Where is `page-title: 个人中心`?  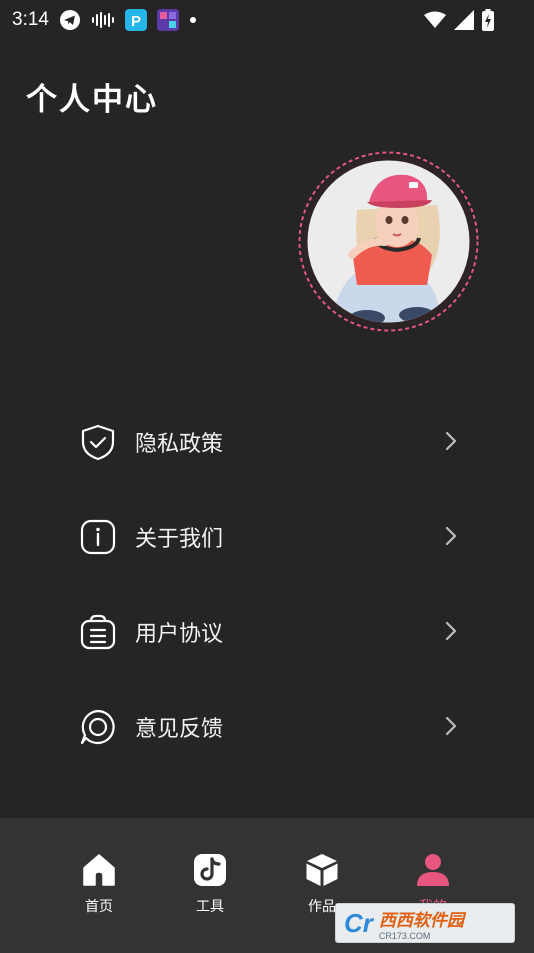
page-title: 个人中心 is located at coordinates (92, 100).